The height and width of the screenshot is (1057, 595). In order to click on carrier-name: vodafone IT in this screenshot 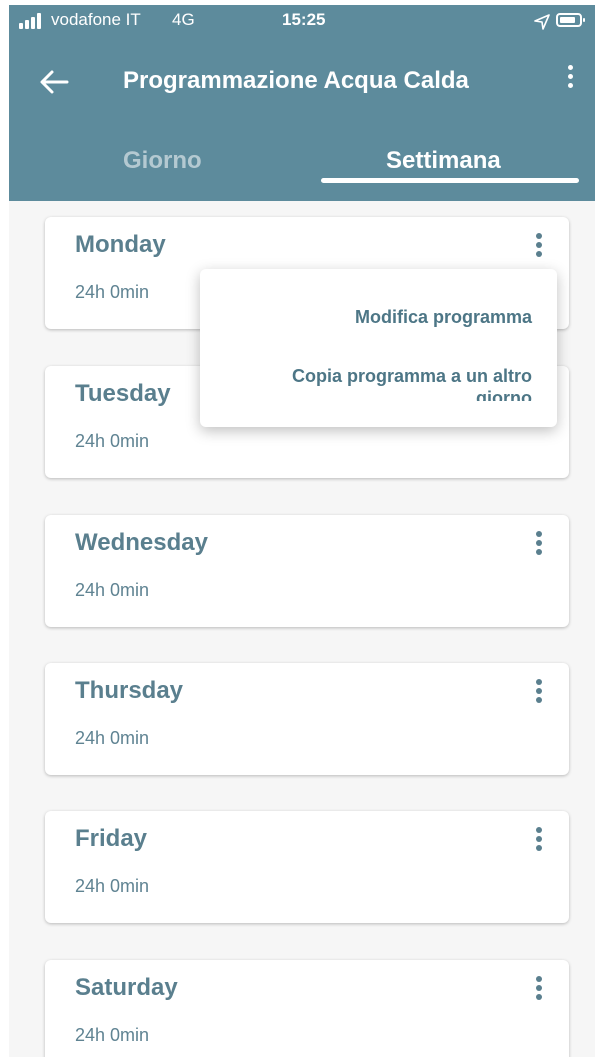, I will do `click(96, 19)`.